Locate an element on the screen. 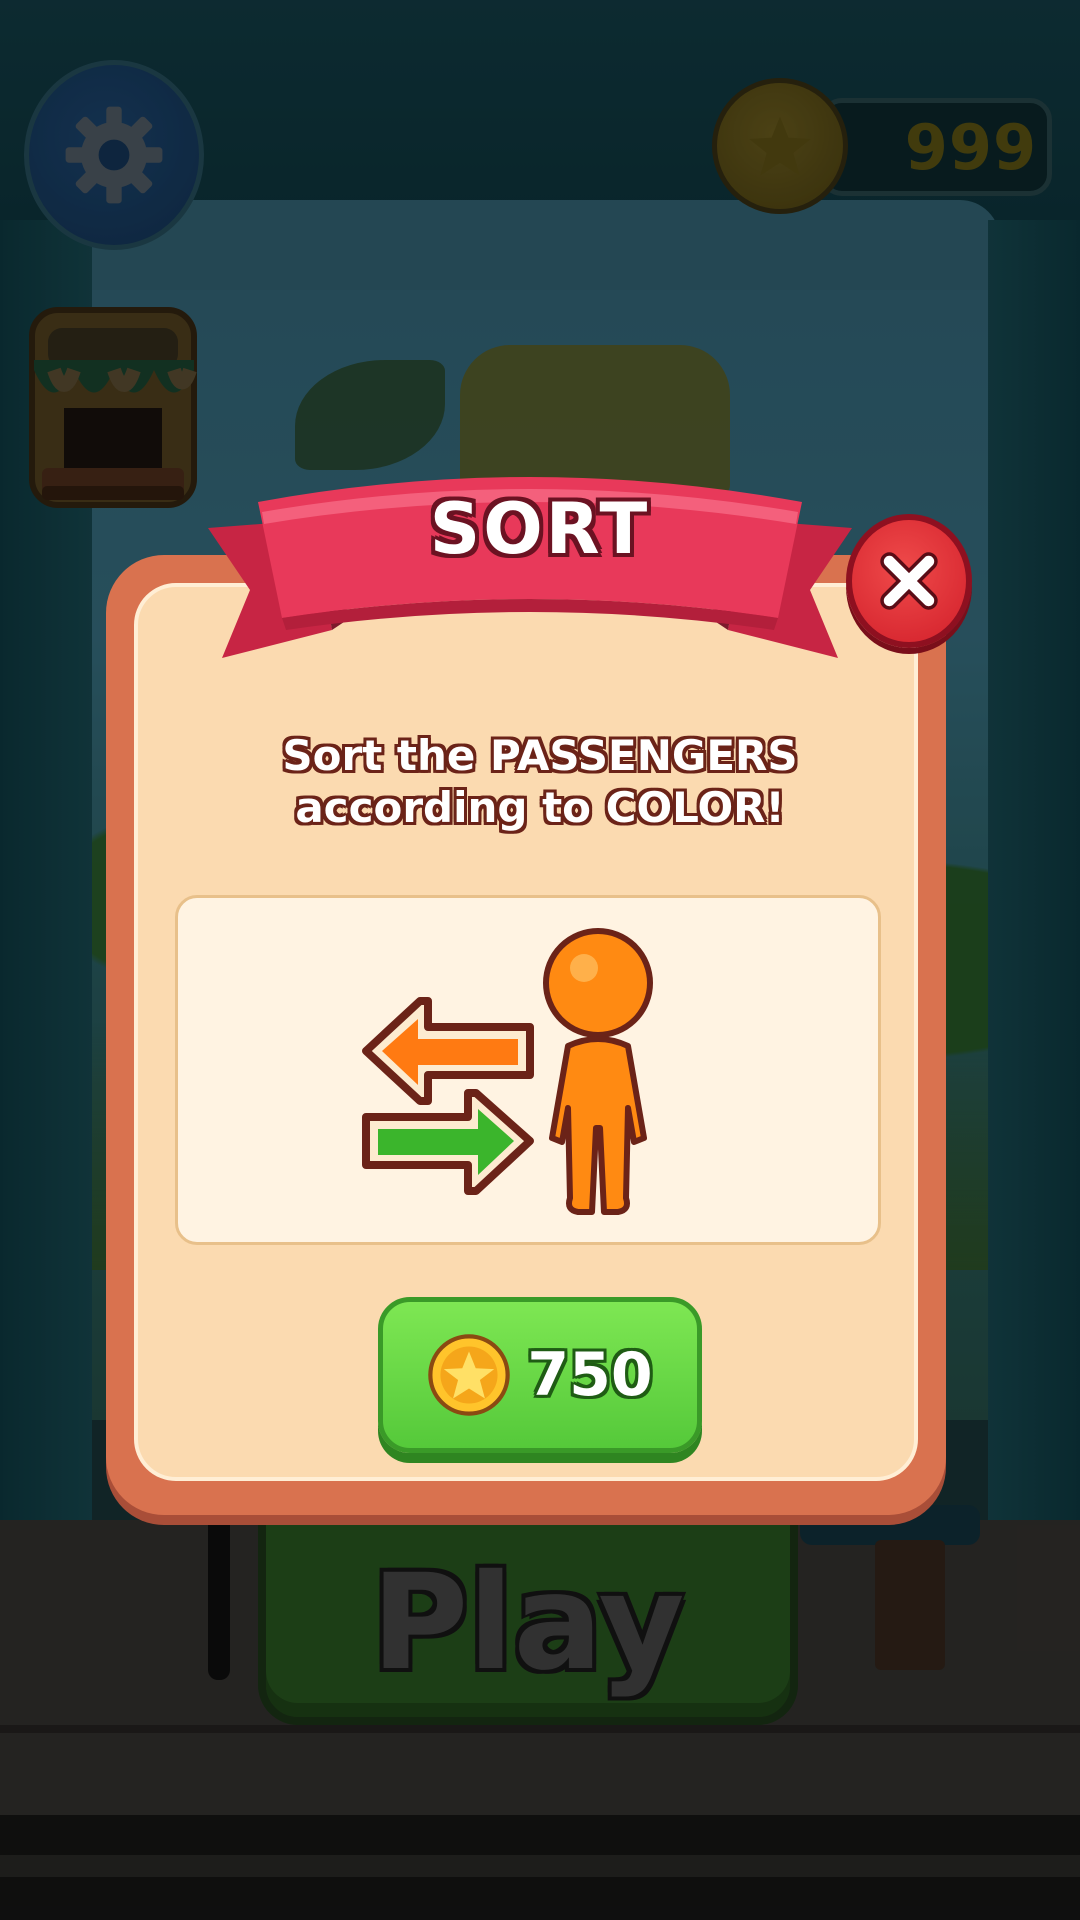  dialog-description: Sort the PASSENGERS according to COLOR! is located at coordinates (540, 782).